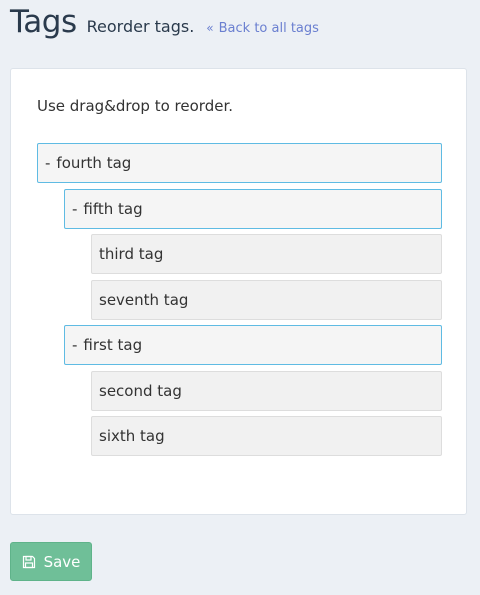 The width and height of the screenshot is (480, 595). Describe the element at coordinates (266, 436) in the screenshot. I see `tag-item-sixth-tag: sixth tag` at that location.